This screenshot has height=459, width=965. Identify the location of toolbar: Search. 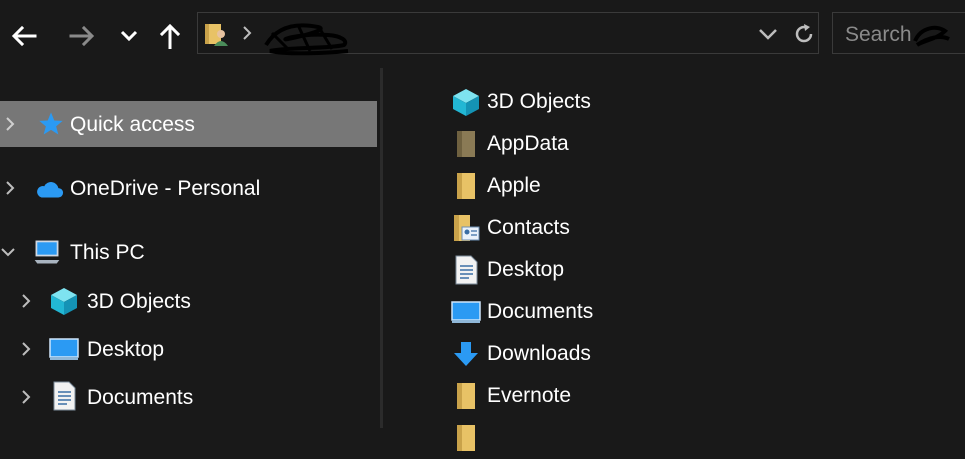
(482, 34).